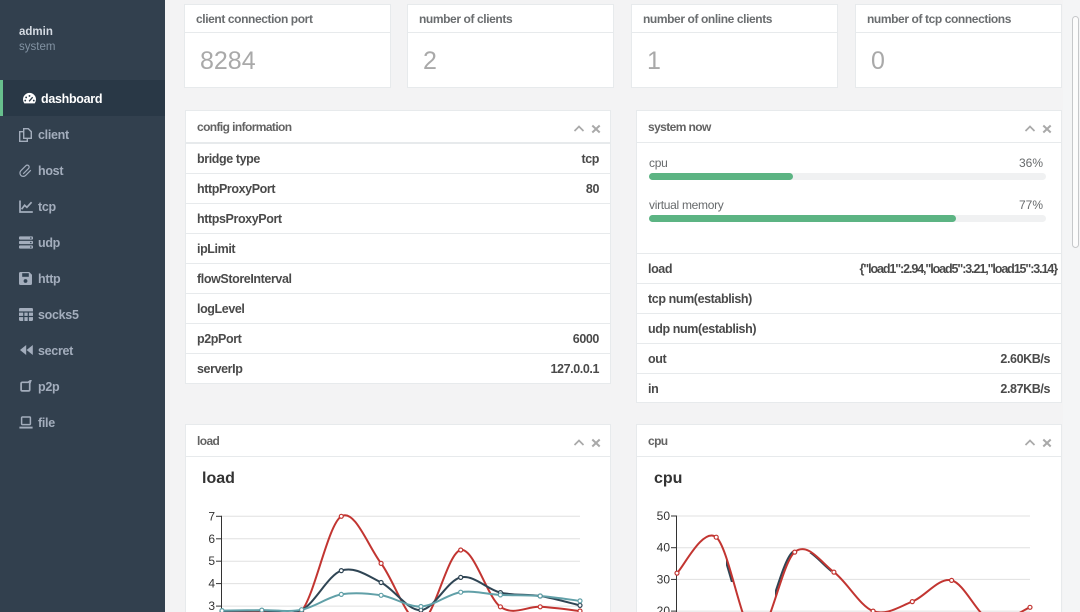 Image resolution: width=1080 pixels, height=612 pixels. Describe the element at coordinates (664, 579) in the screenshot. I see `svg-text: 30` at that location.